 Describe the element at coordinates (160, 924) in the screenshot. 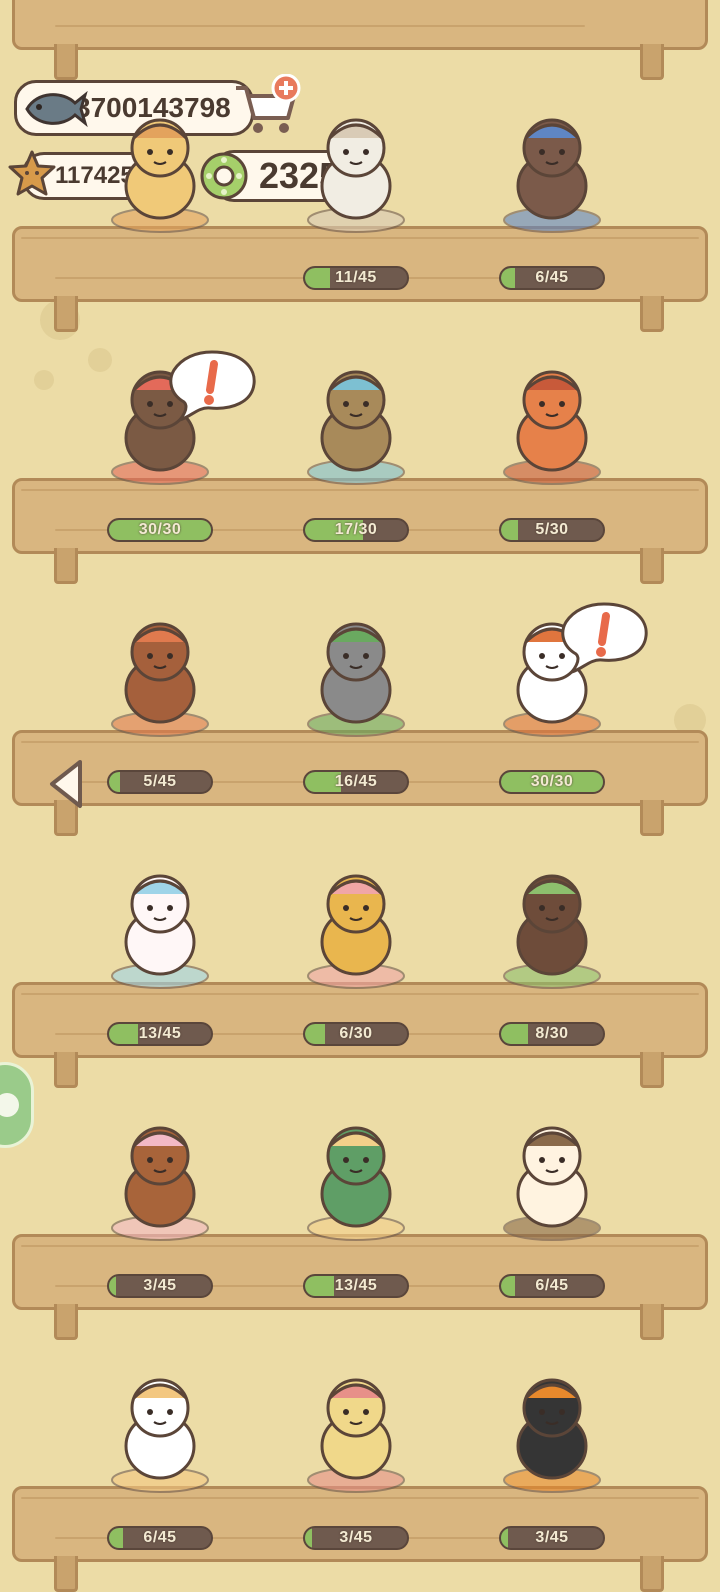

I see `character-frost-bear` at that location.